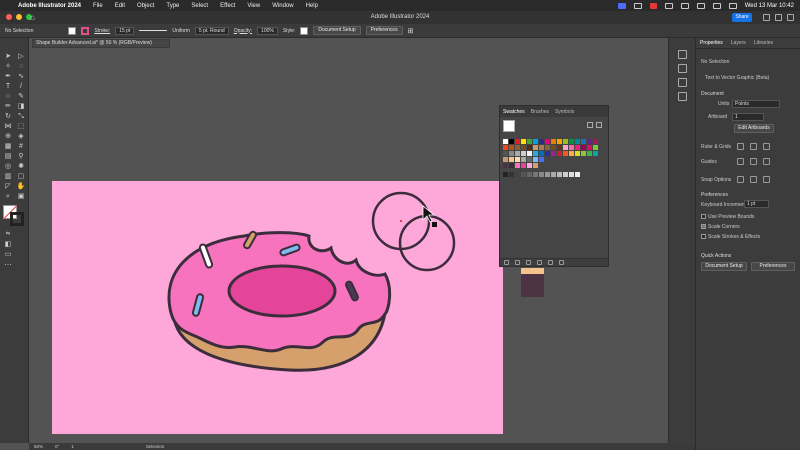 Image resolution: width=800 pixels, height=450 pixels. I want to click on color-chip-dough, so click(532, 271).